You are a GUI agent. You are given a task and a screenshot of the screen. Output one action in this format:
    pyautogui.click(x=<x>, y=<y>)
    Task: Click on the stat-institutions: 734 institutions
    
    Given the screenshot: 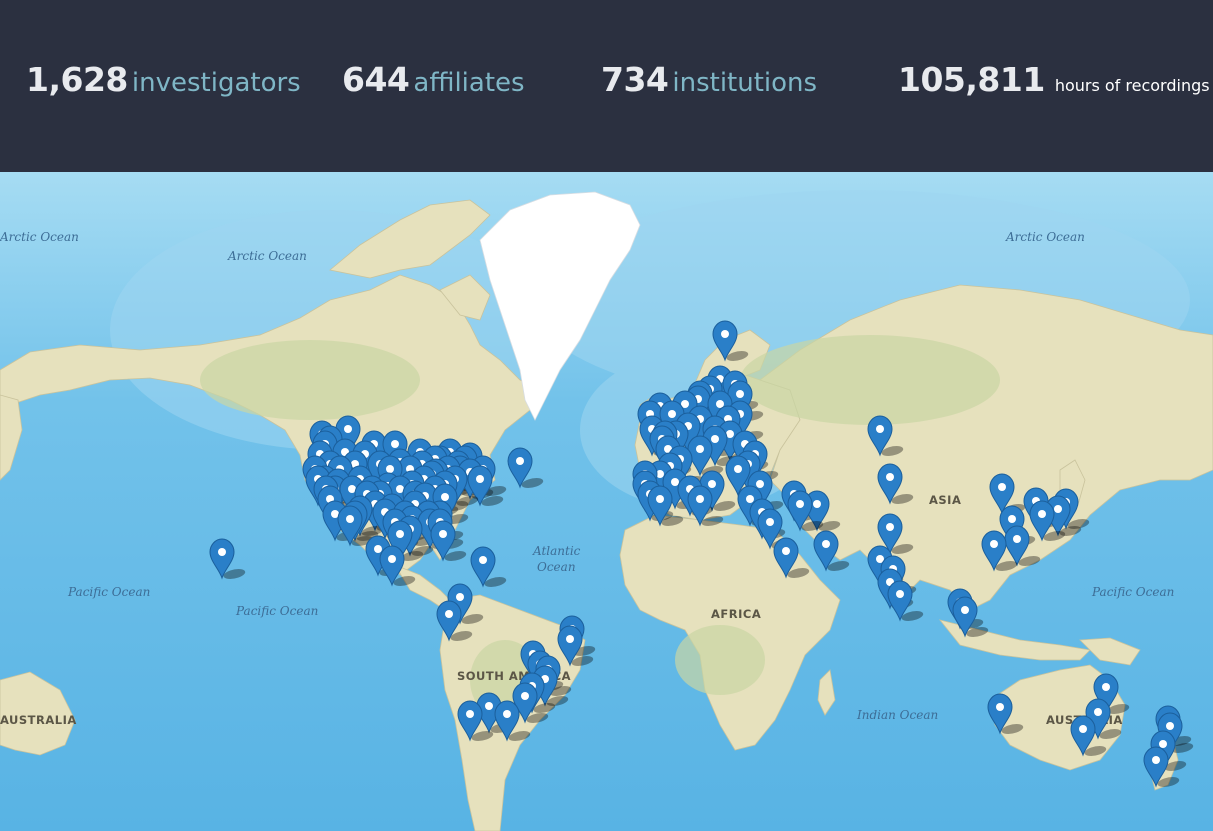 What is the action you would take?
    pyautogui.click(x=709, y=79)
    